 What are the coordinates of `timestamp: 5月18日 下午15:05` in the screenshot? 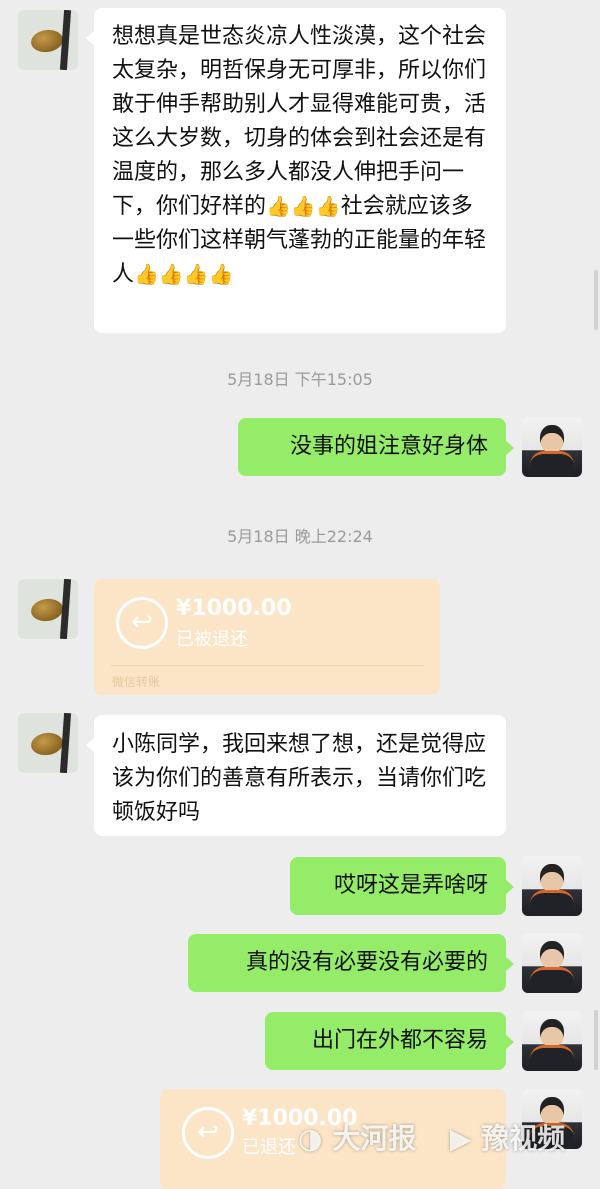 It's located at (300, 379).